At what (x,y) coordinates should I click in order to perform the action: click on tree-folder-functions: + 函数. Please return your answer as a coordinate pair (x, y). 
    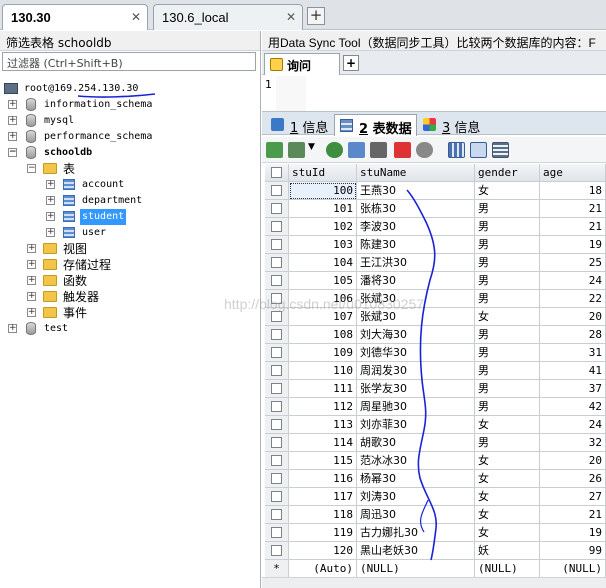
    Looking at the image, I should click on (127, 281).